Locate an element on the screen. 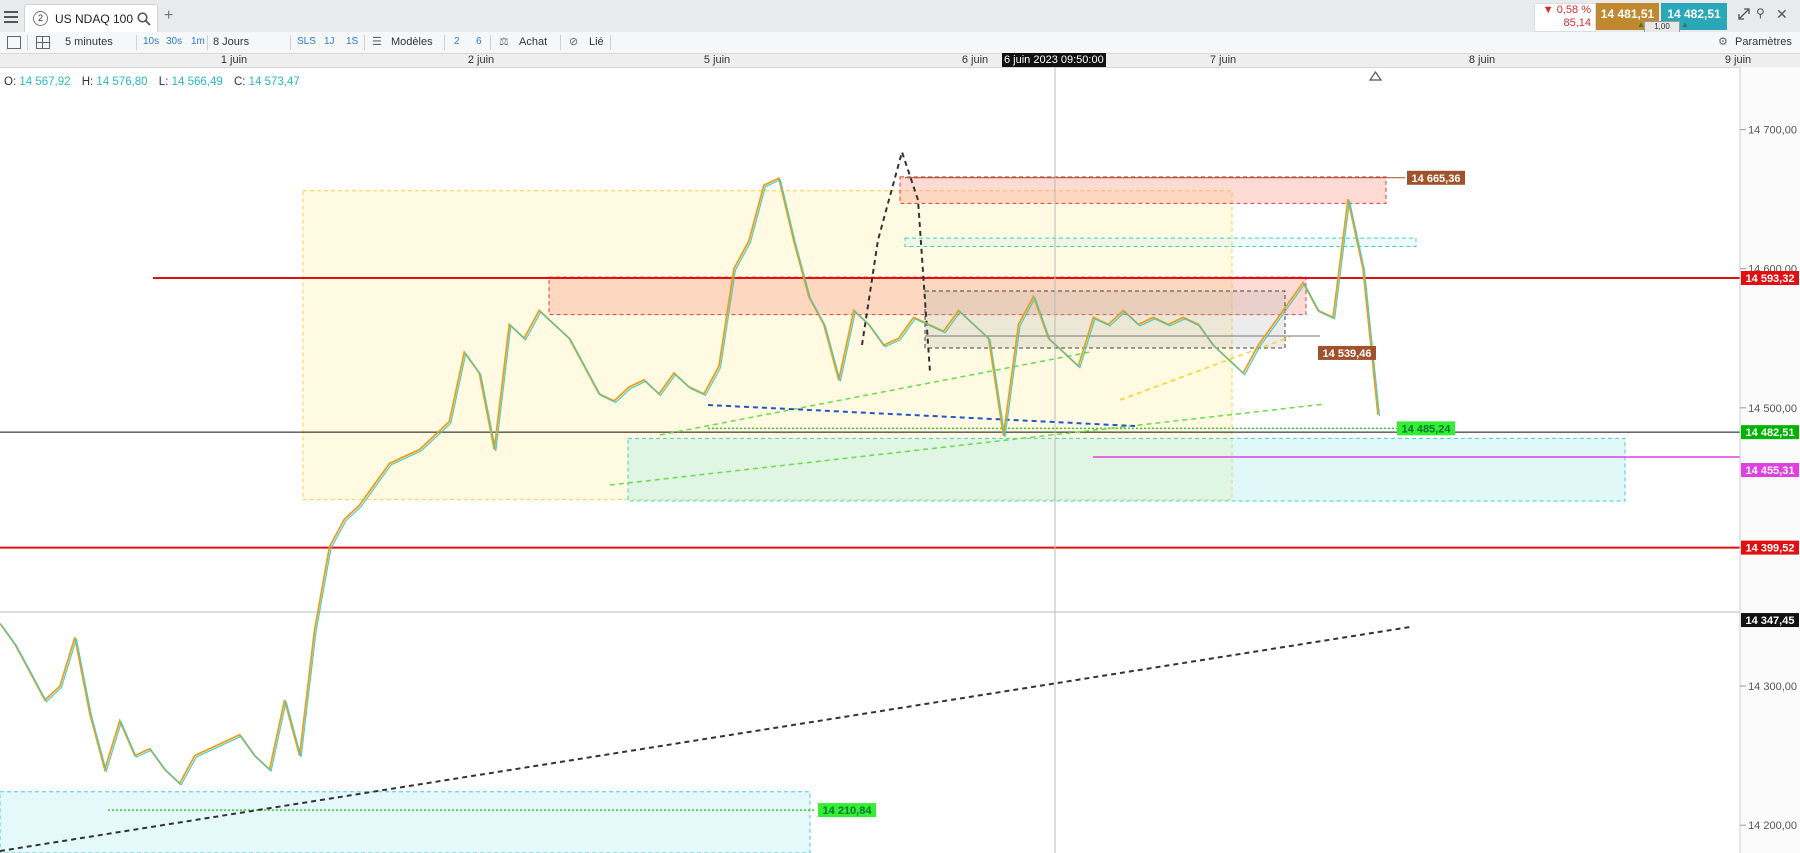 The height and width of the screenshot is (853, 1800). high-value: 14 576,80 is located at coordinates (122, 82).